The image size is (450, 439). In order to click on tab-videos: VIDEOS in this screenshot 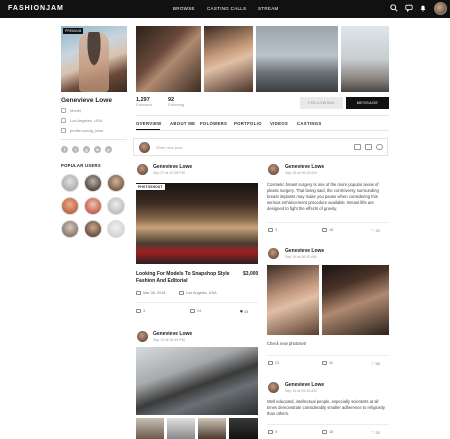, I will do `click(279, 123)`.